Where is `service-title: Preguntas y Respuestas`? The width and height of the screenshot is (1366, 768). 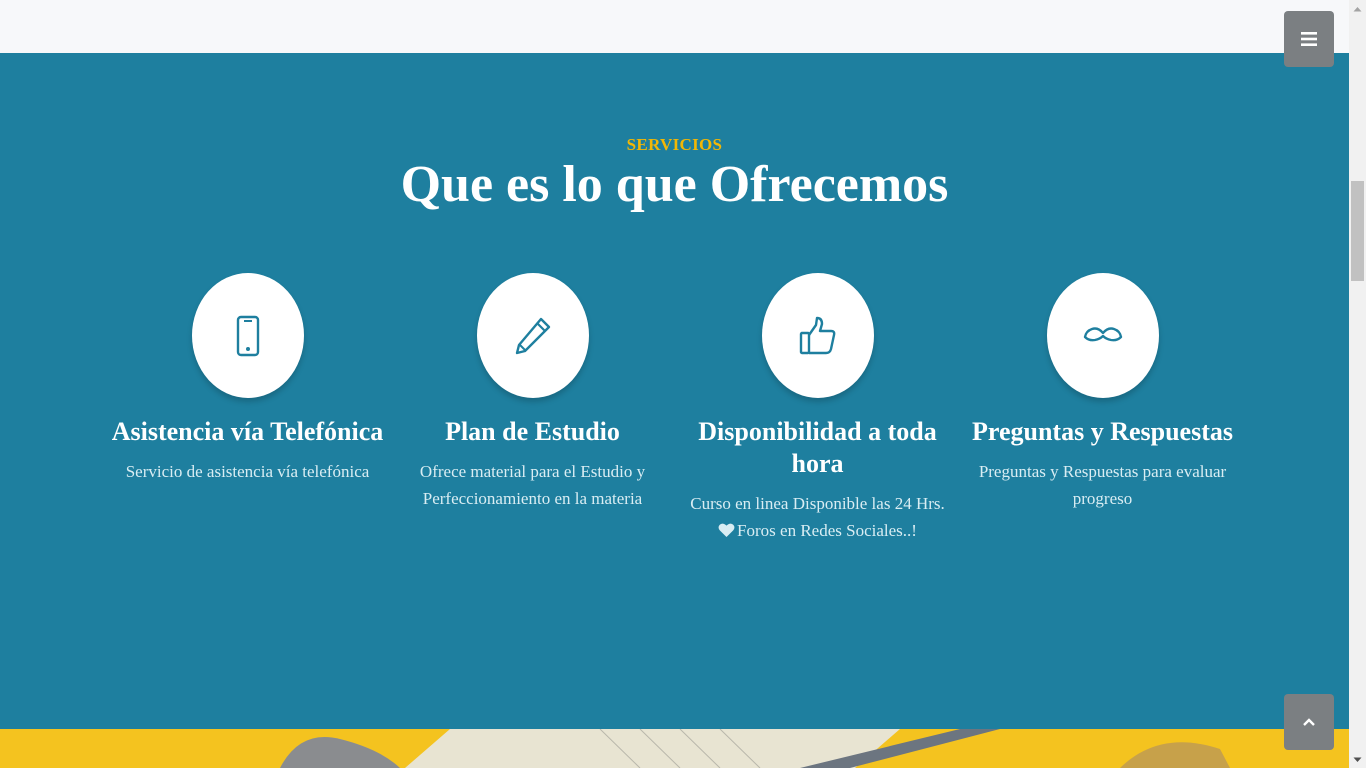 service-title: Preguntas y Respuestas is located at coordinates (1102, 431).